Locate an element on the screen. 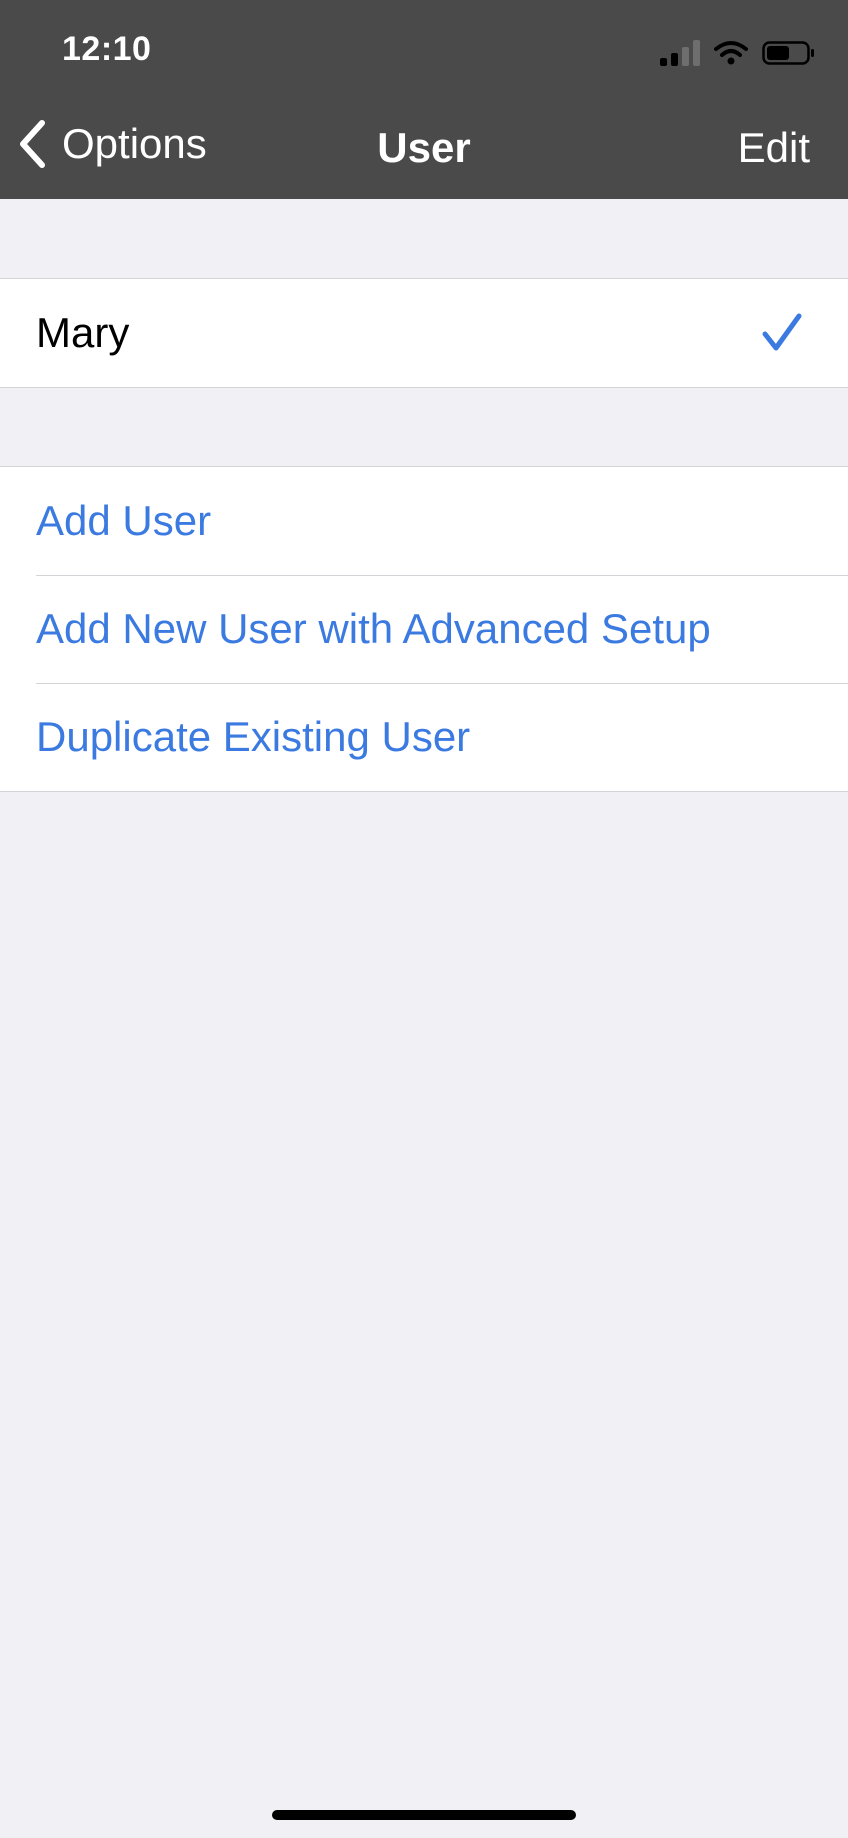 The width and height of the screenshot is (848, 1838). user-list: Mary is located at coordinates (424, 333).